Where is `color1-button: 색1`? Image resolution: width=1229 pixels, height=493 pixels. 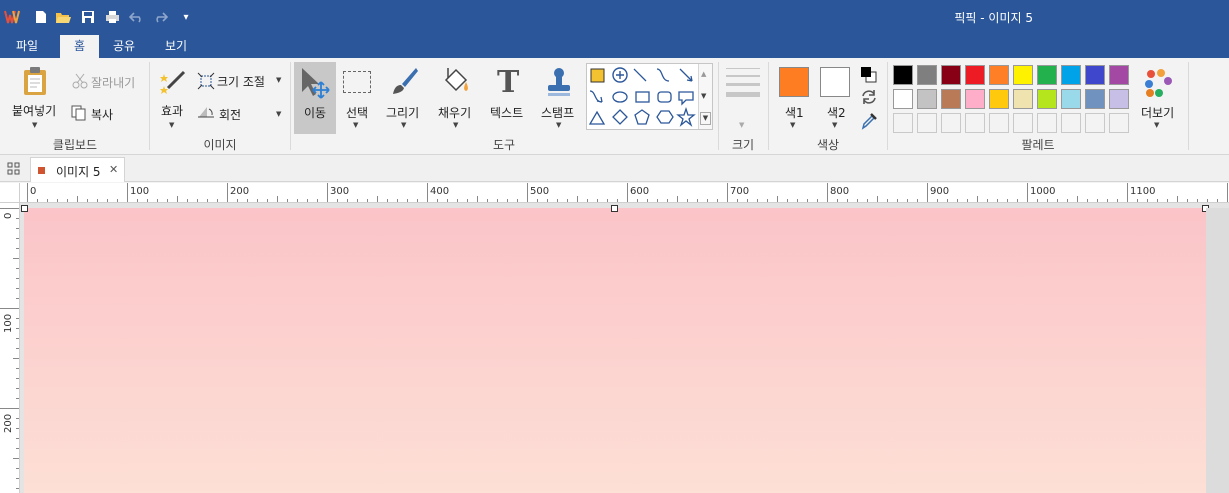 color1-button: 색1 is located at coordinates (794, 112).